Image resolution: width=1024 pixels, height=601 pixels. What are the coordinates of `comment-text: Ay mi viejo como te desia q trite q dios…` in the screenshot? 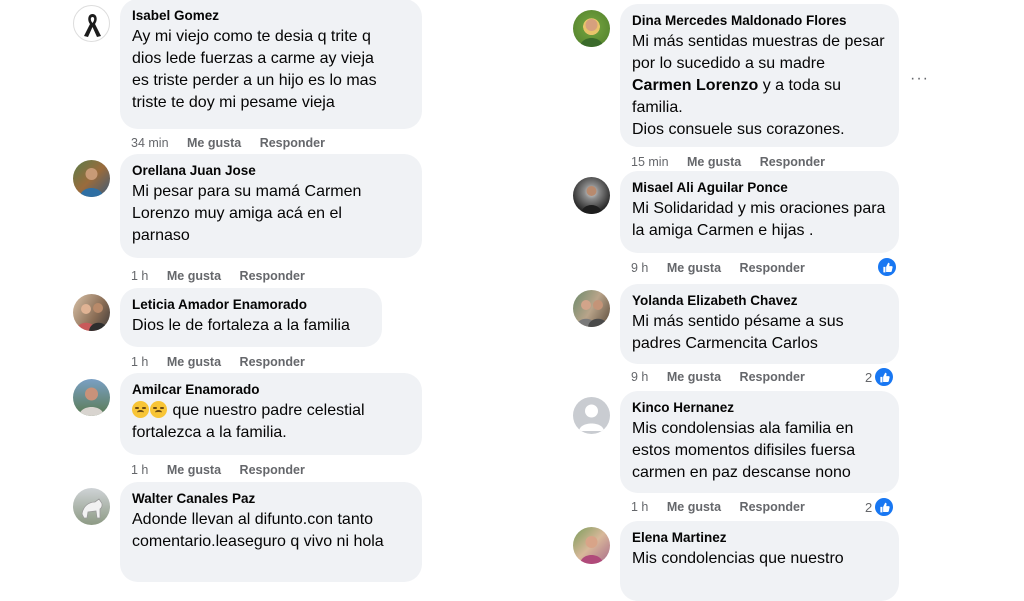 It's located at (254, 69).